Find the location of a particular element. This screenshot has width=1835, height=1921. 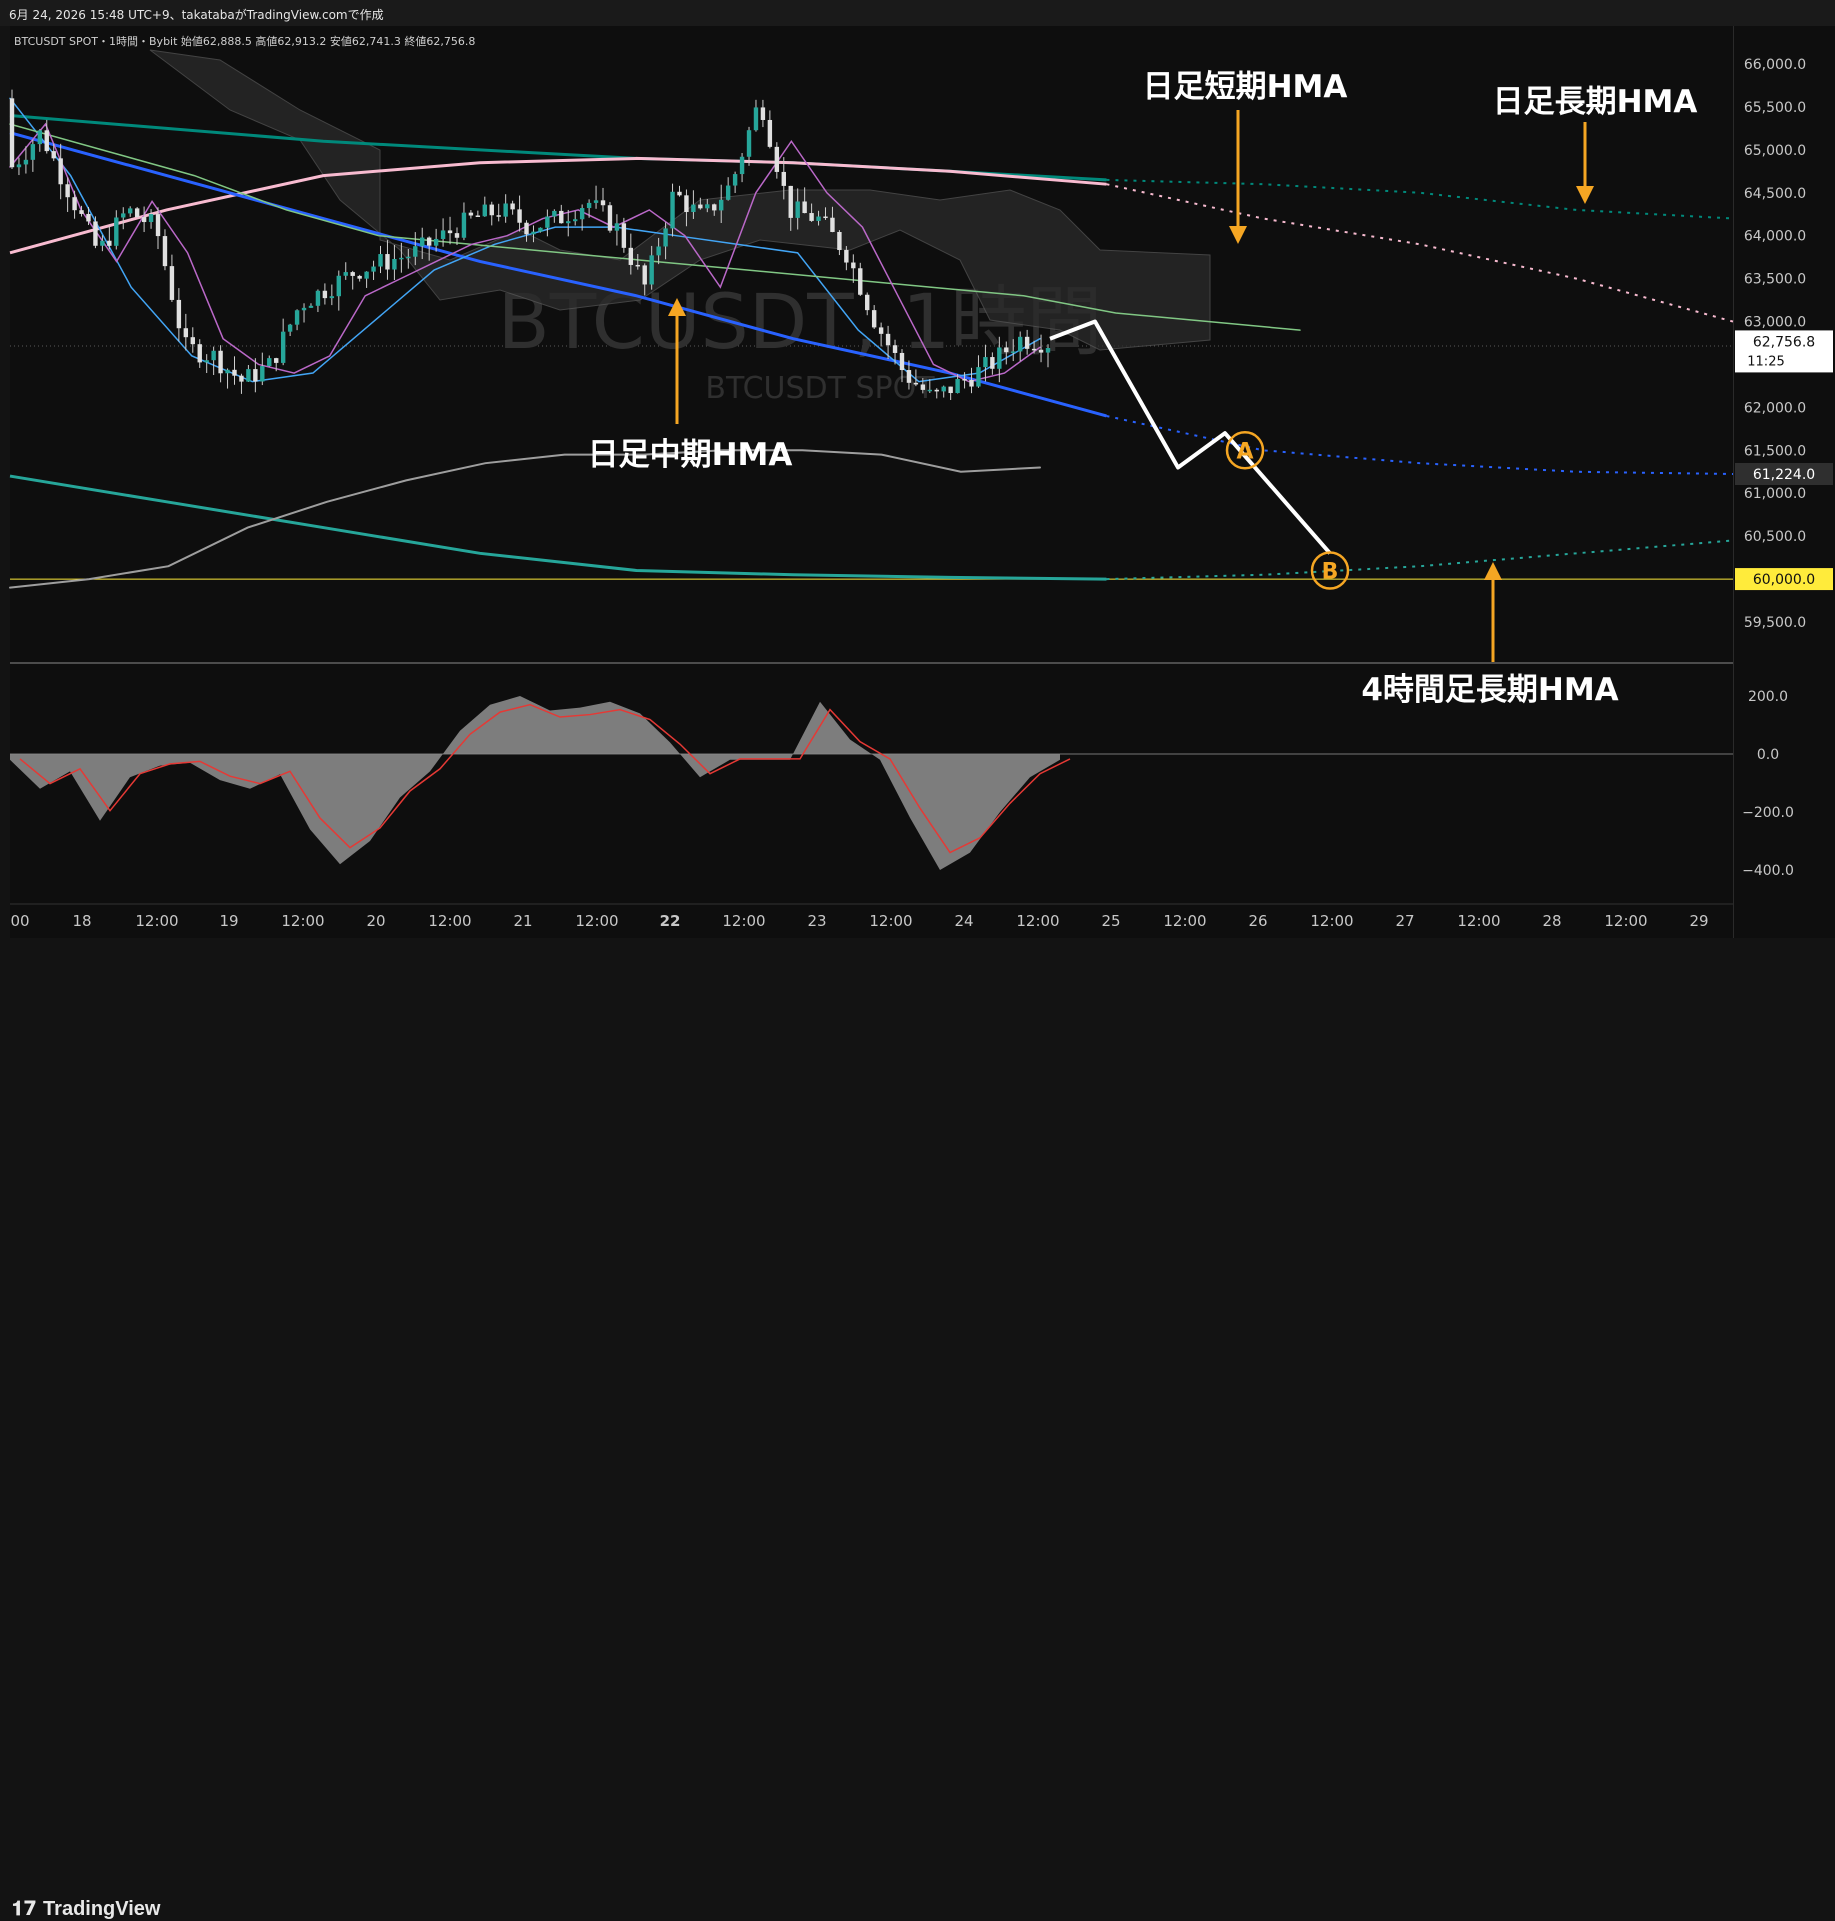

annotation-daily-mid-hma: 日足中期HMA is located at coordinates (690, 455).